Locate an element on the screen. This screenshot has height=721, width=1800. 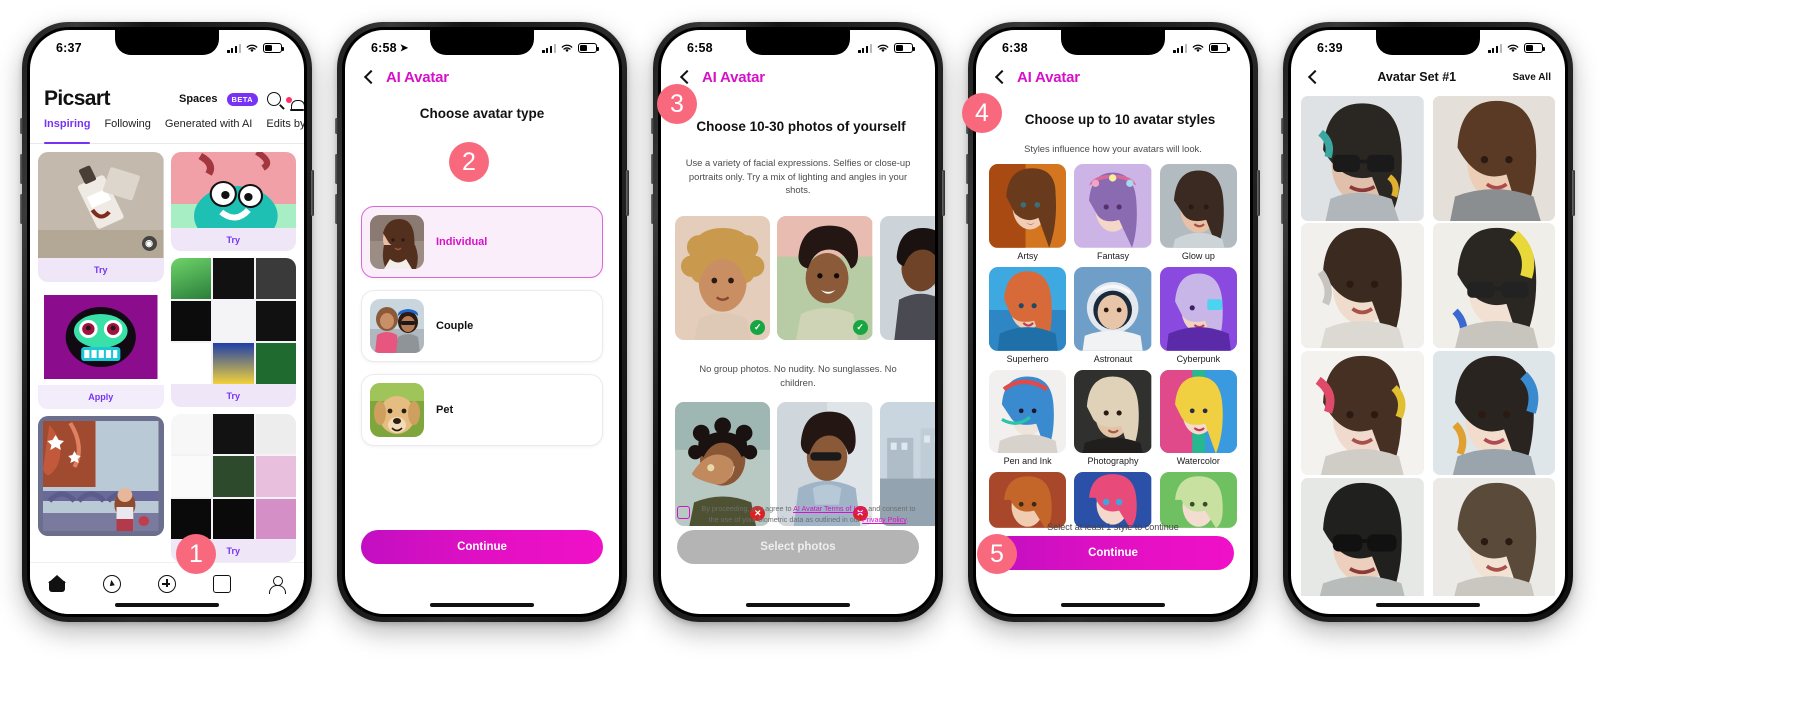
option-individual: Individual is located at coordinates (482, 242).